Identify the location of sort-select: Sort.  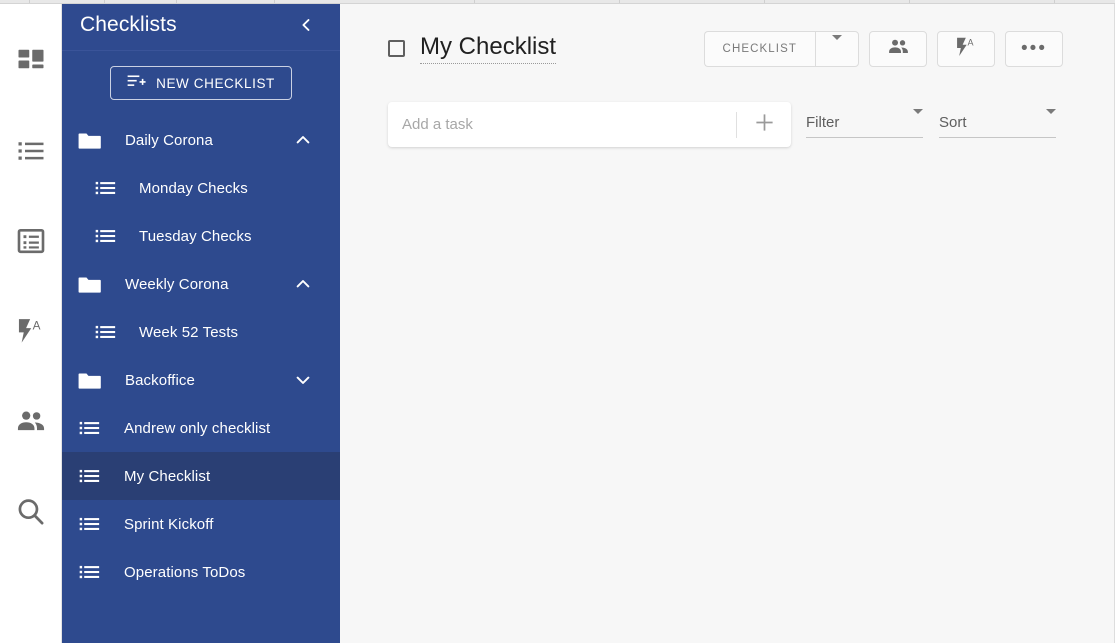
(997, 123).